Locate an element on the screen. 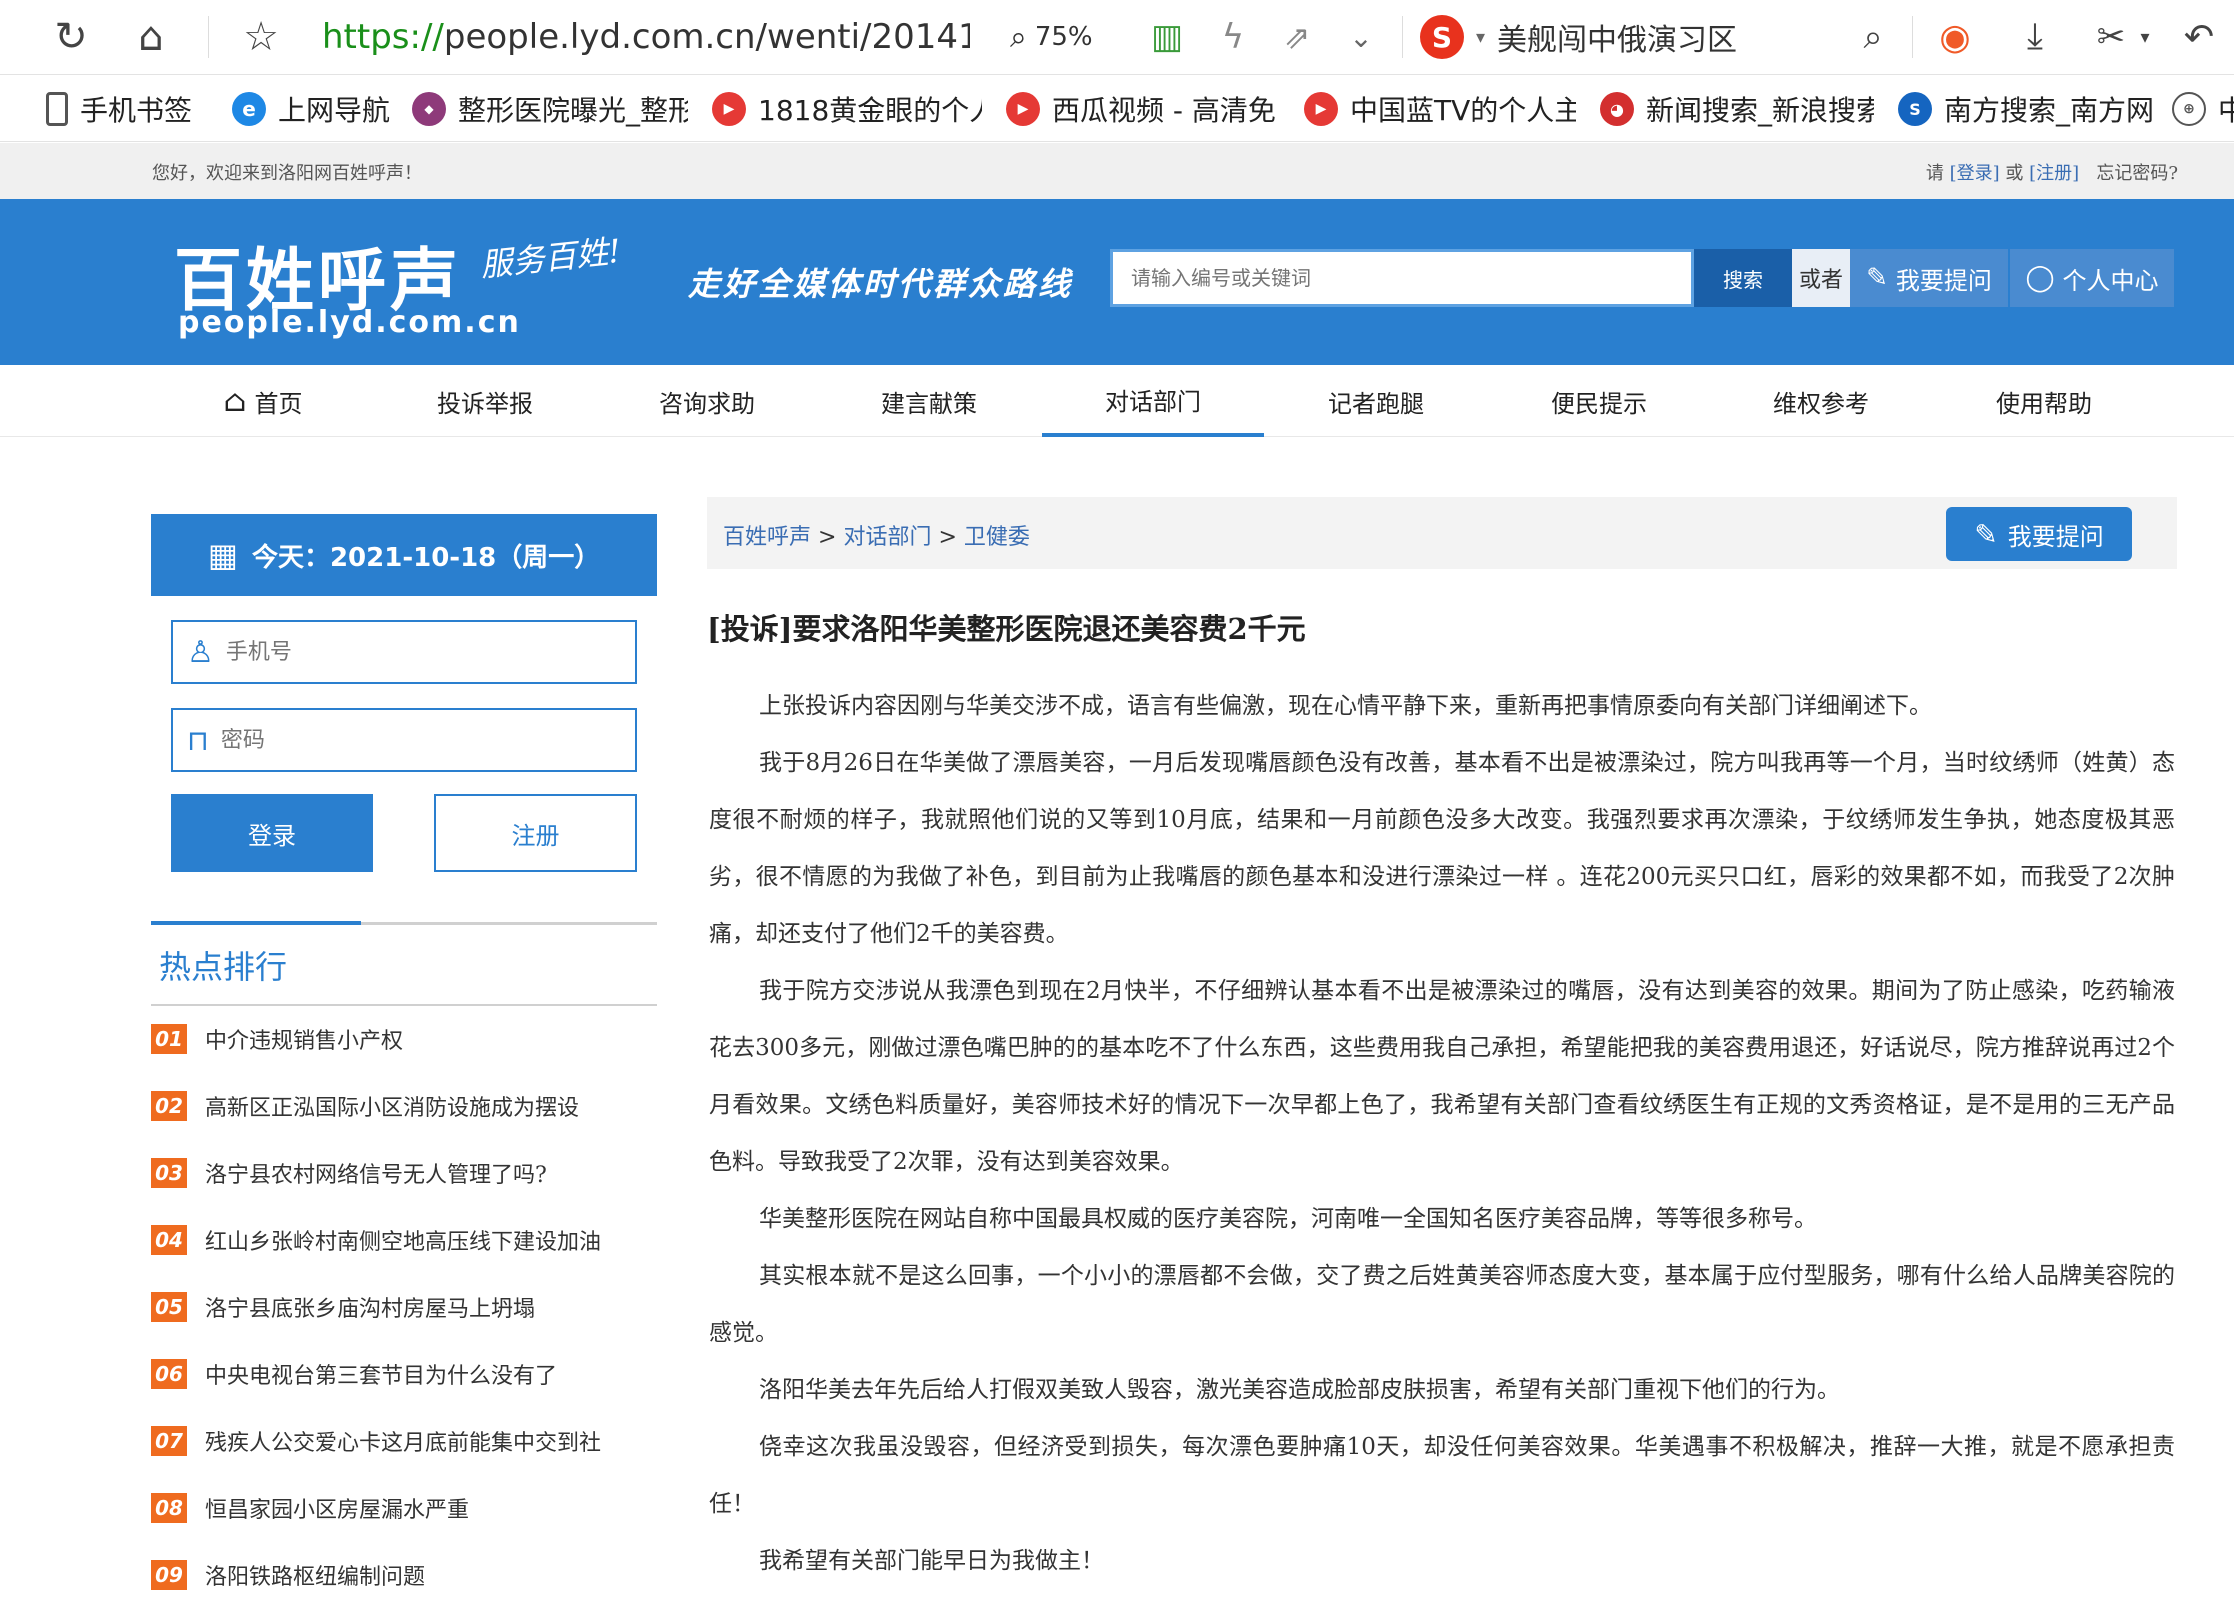  forgot-password-link: 忘记密码? is located at coordinates (2137, 173).